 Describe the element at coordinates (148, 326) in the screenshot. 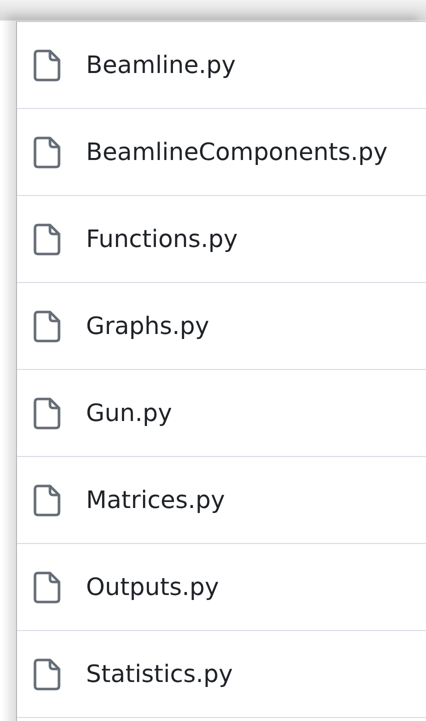

I see `file-name: Graphs.py` at that location.